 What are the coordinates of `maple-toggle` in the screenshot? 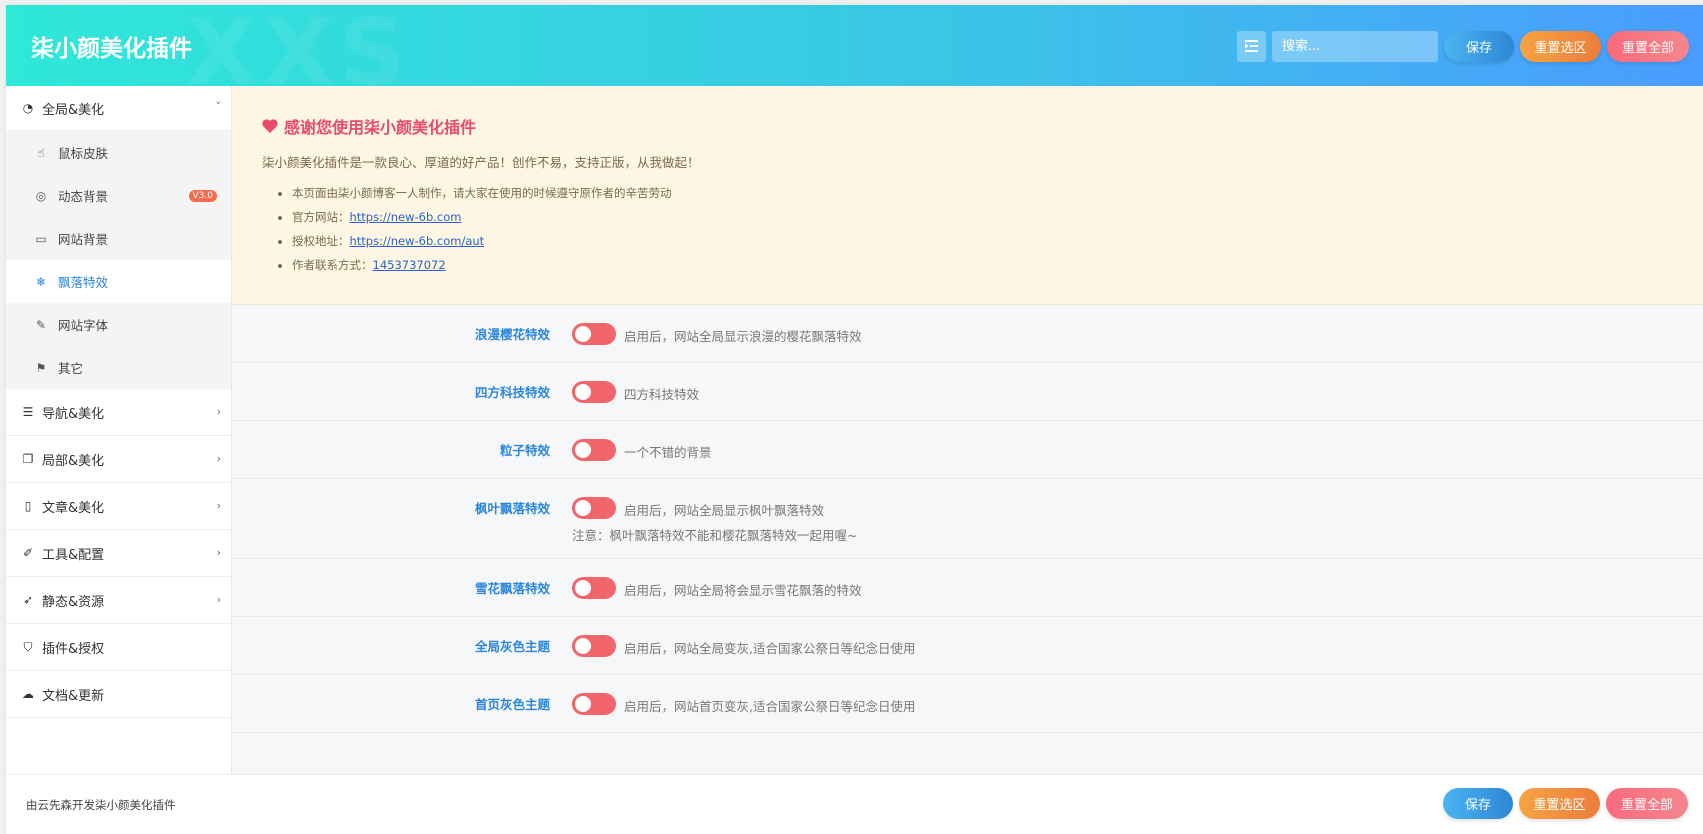 It's located at (594, 508).